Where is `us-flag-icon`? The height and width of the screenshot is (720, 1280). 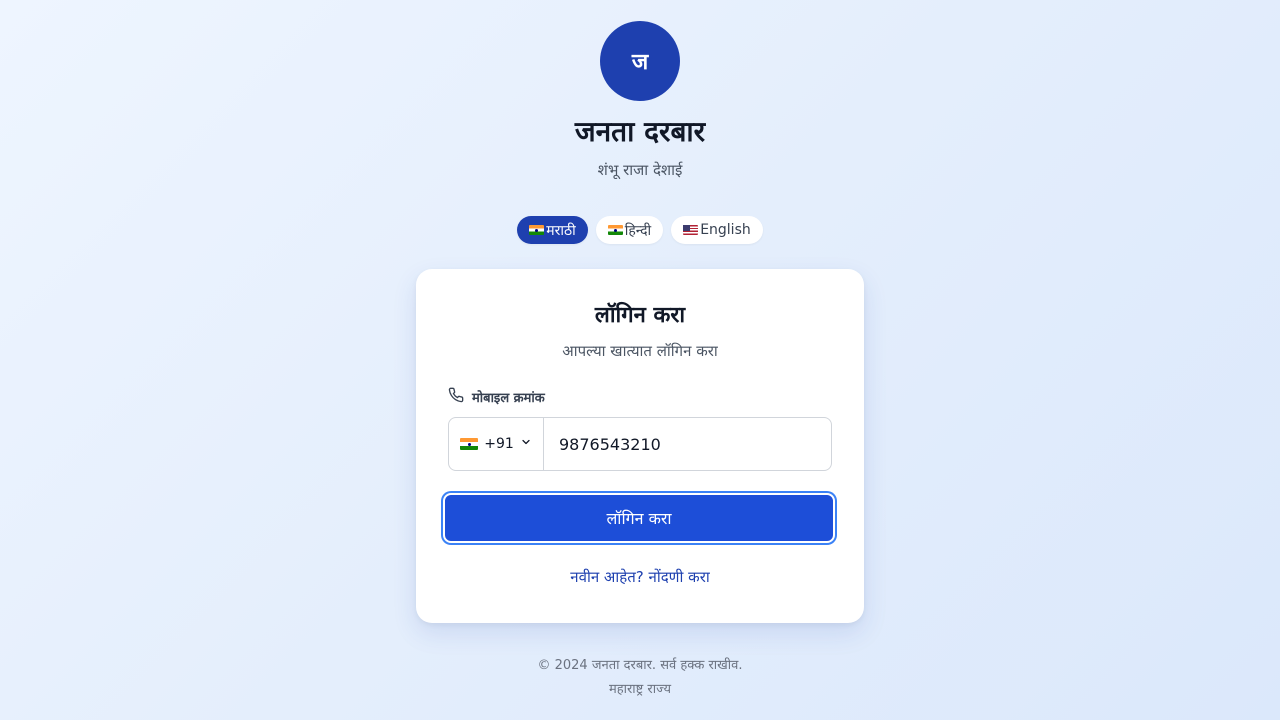
us-flag-icon is located at coordinates (691, 230).